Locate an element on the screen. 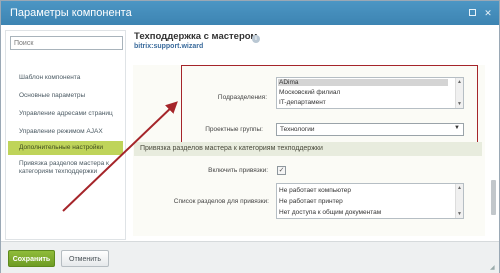  resize-handle-icon: ◢ is located at coordinates (492, 267).